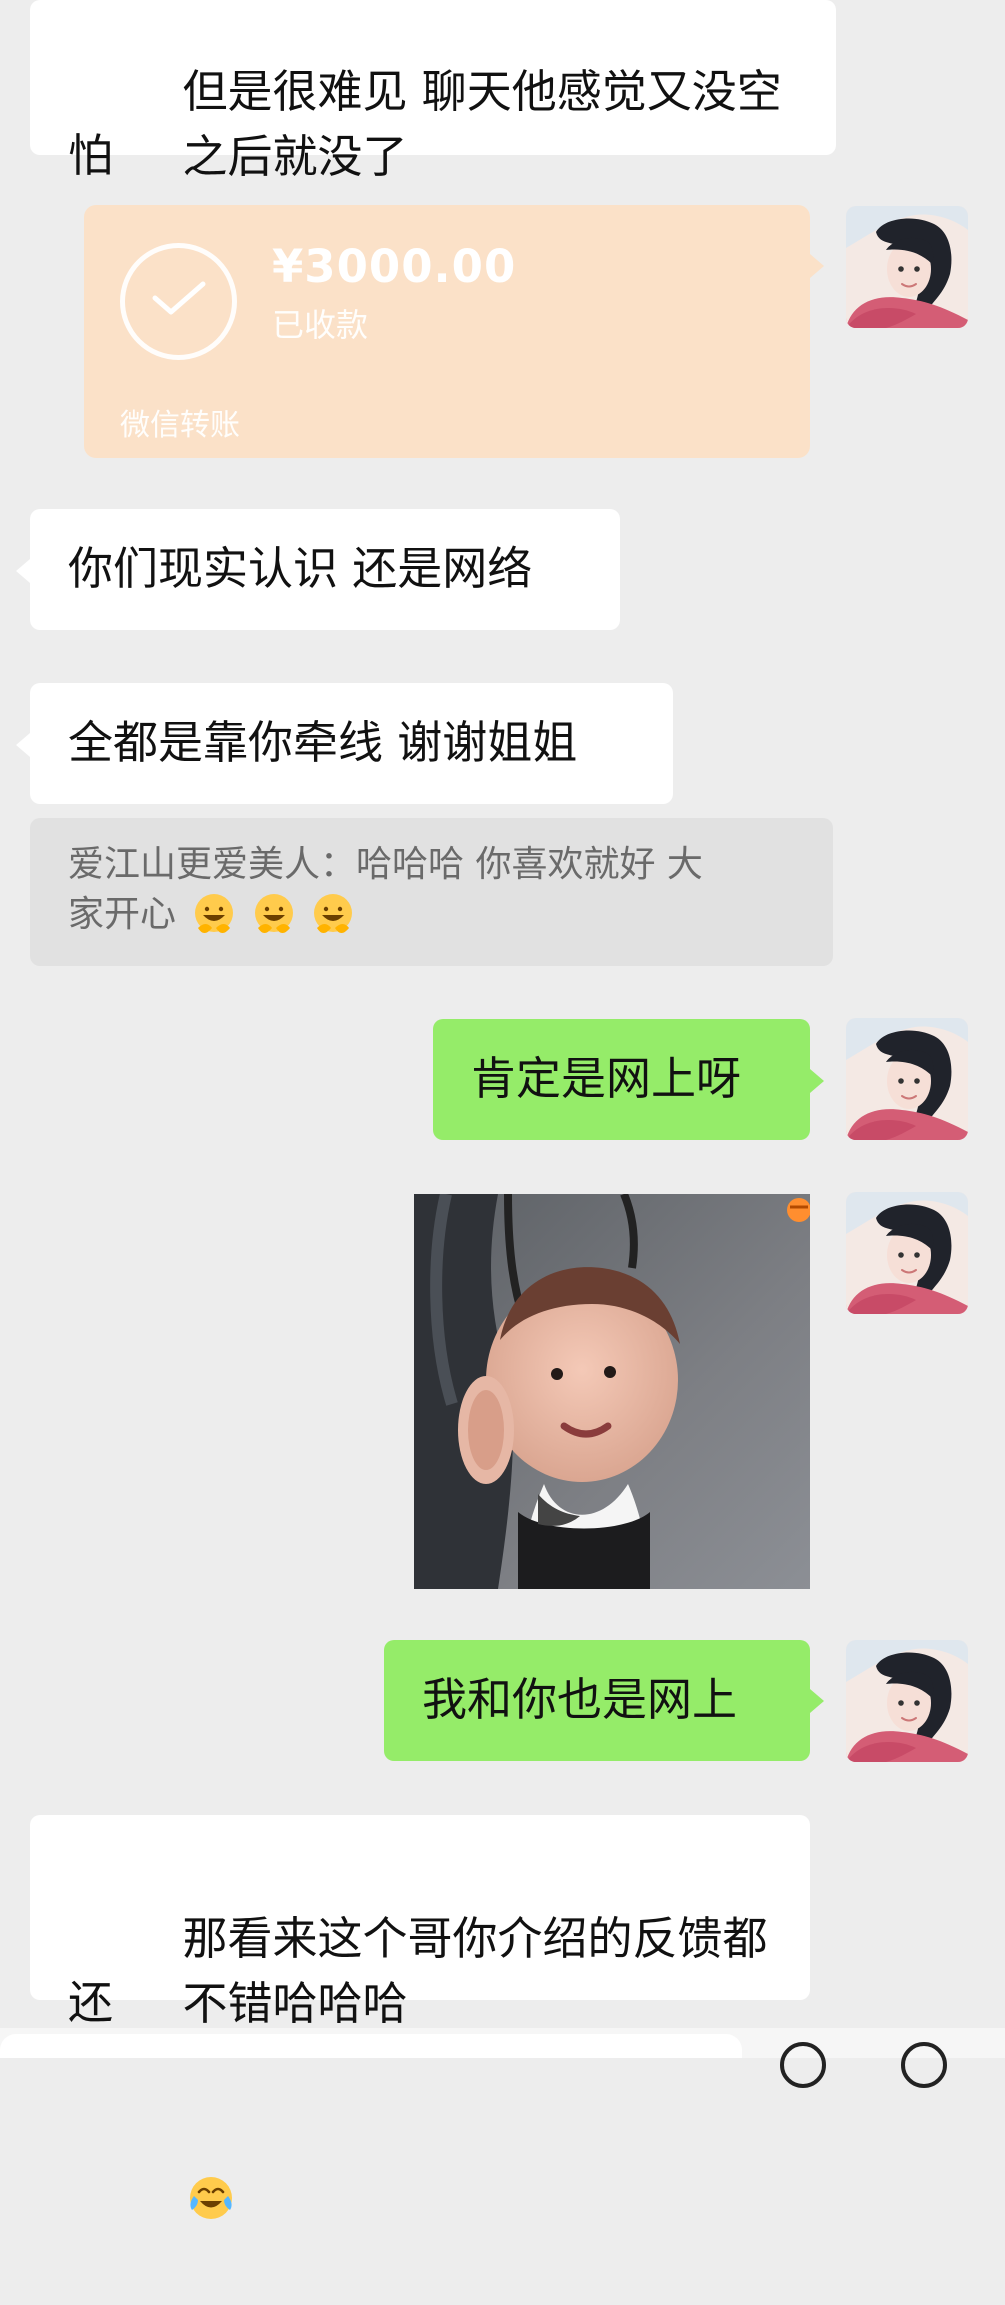 This screenshot has height=2305, width=1005. I want to click on message-line-2: 不错哈哈哈, so click(295, 2003).